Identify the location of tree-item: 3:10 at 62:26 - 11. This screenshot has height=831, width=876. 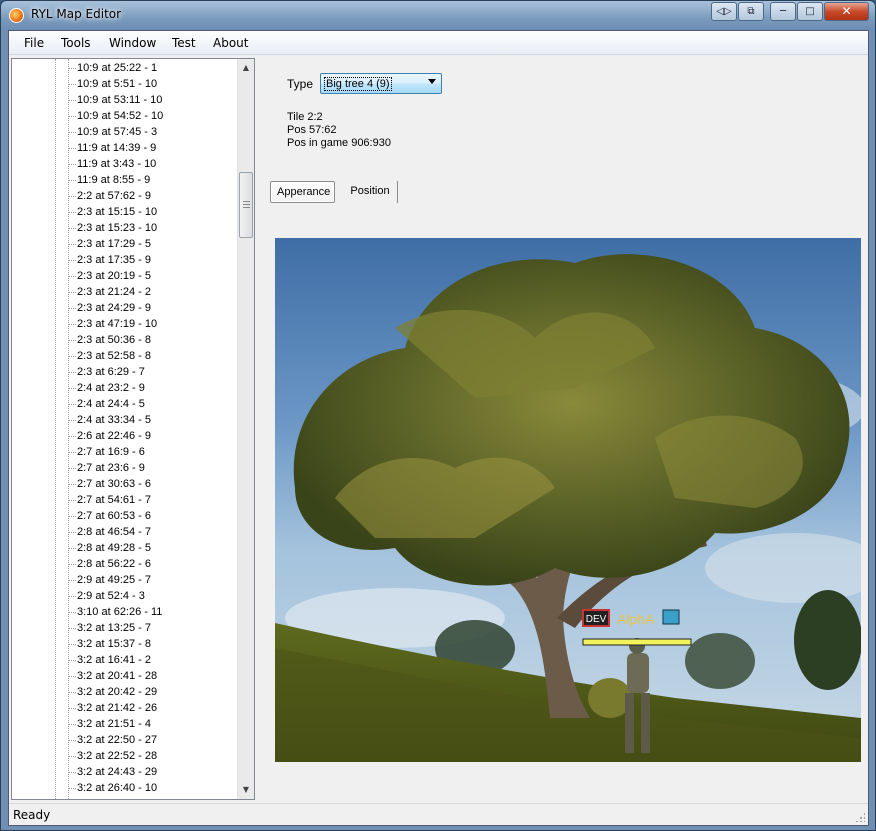
(125, 612).